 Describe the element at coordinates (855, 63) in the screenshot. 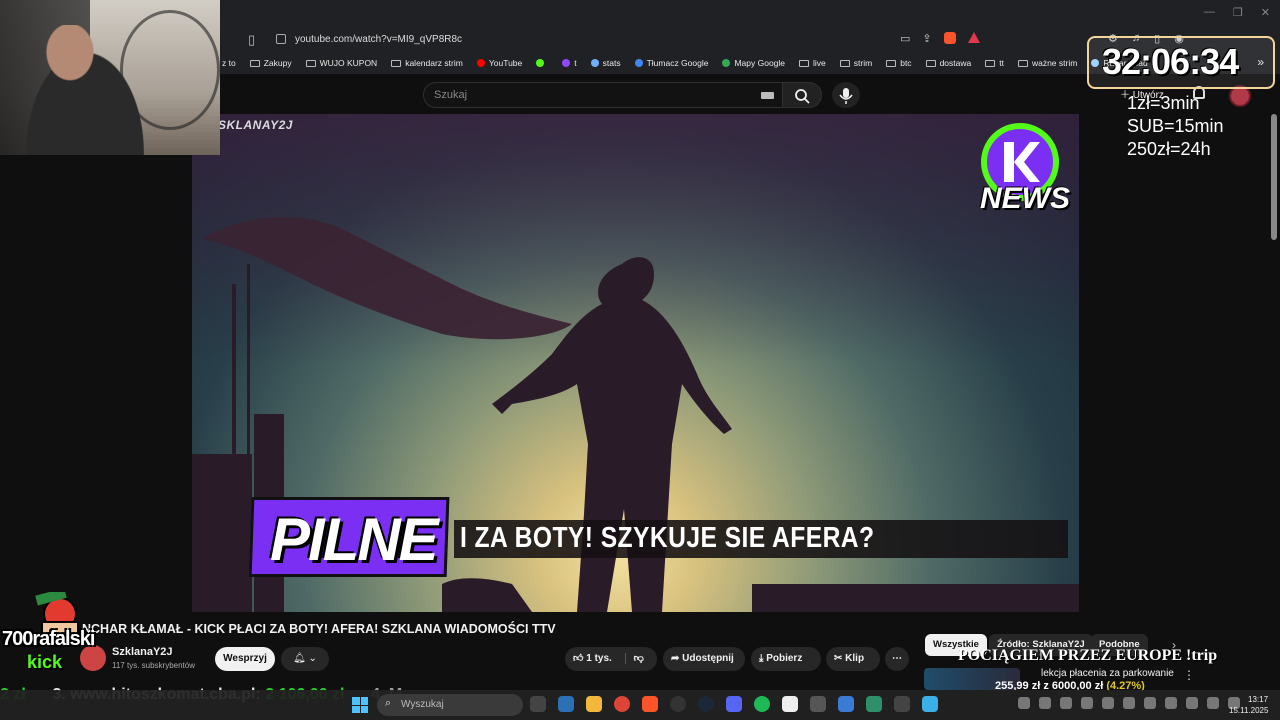

I see `bookmark-item: strim` at that location.